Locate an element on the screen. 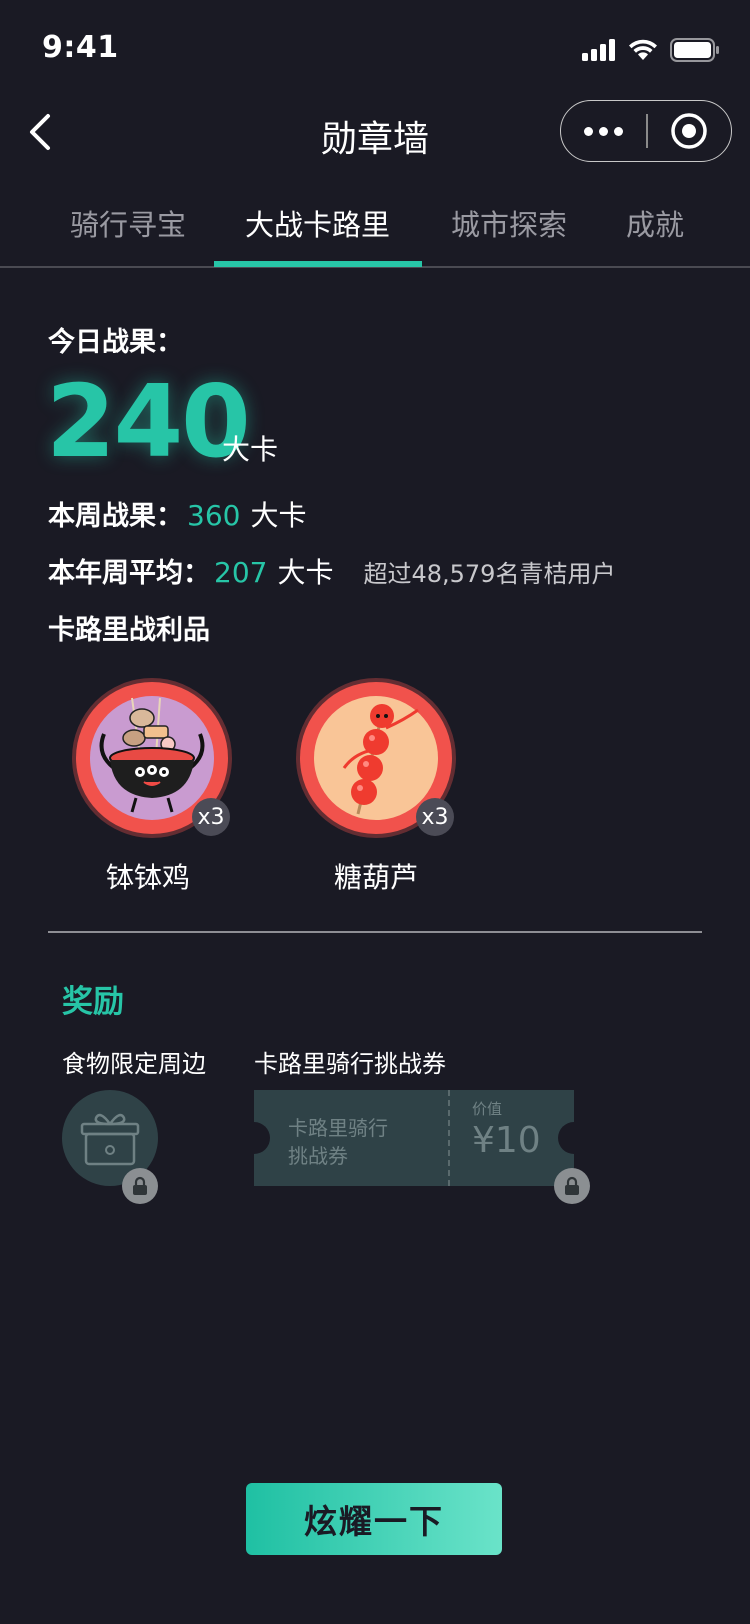 This screenshot has width=750, height=1624. calorie-challenge-coupon: 卡路里骑行 挑战券 价值 ¥10 is located at coordinates (414, 1138).